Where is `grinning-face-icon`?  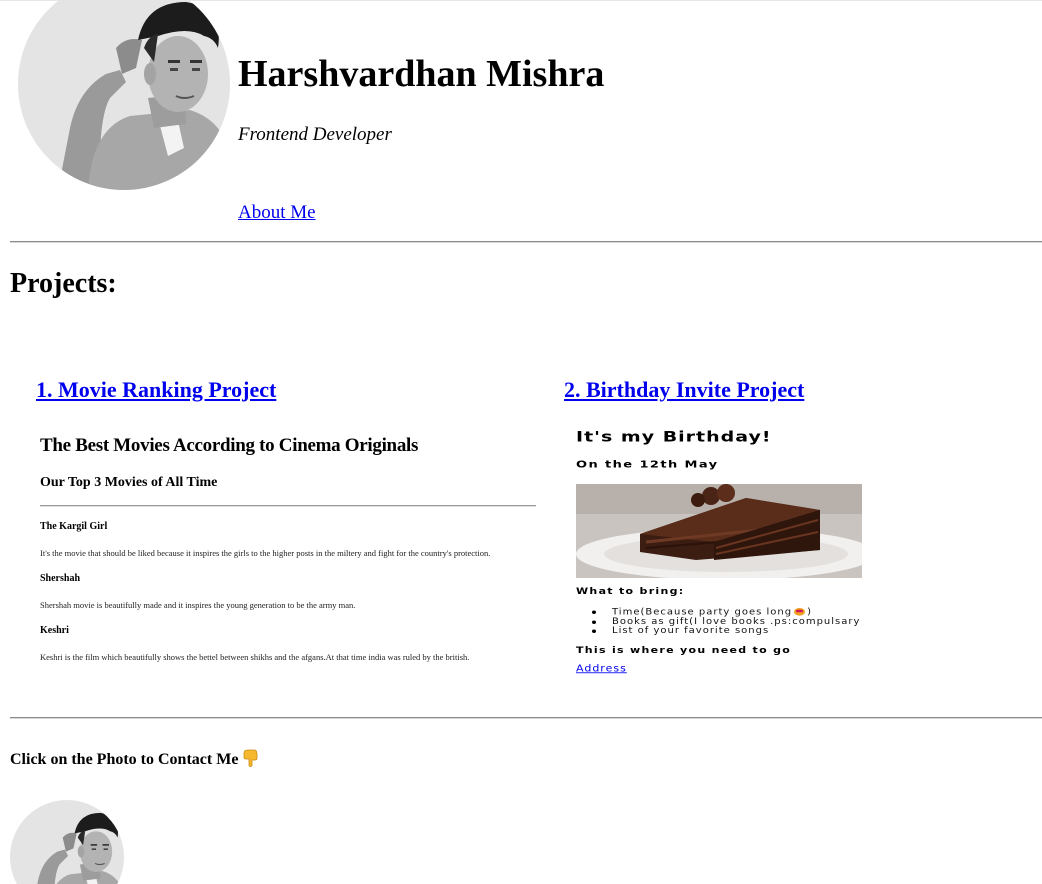 grinning-face-icon is located at coordinates (800, 612).